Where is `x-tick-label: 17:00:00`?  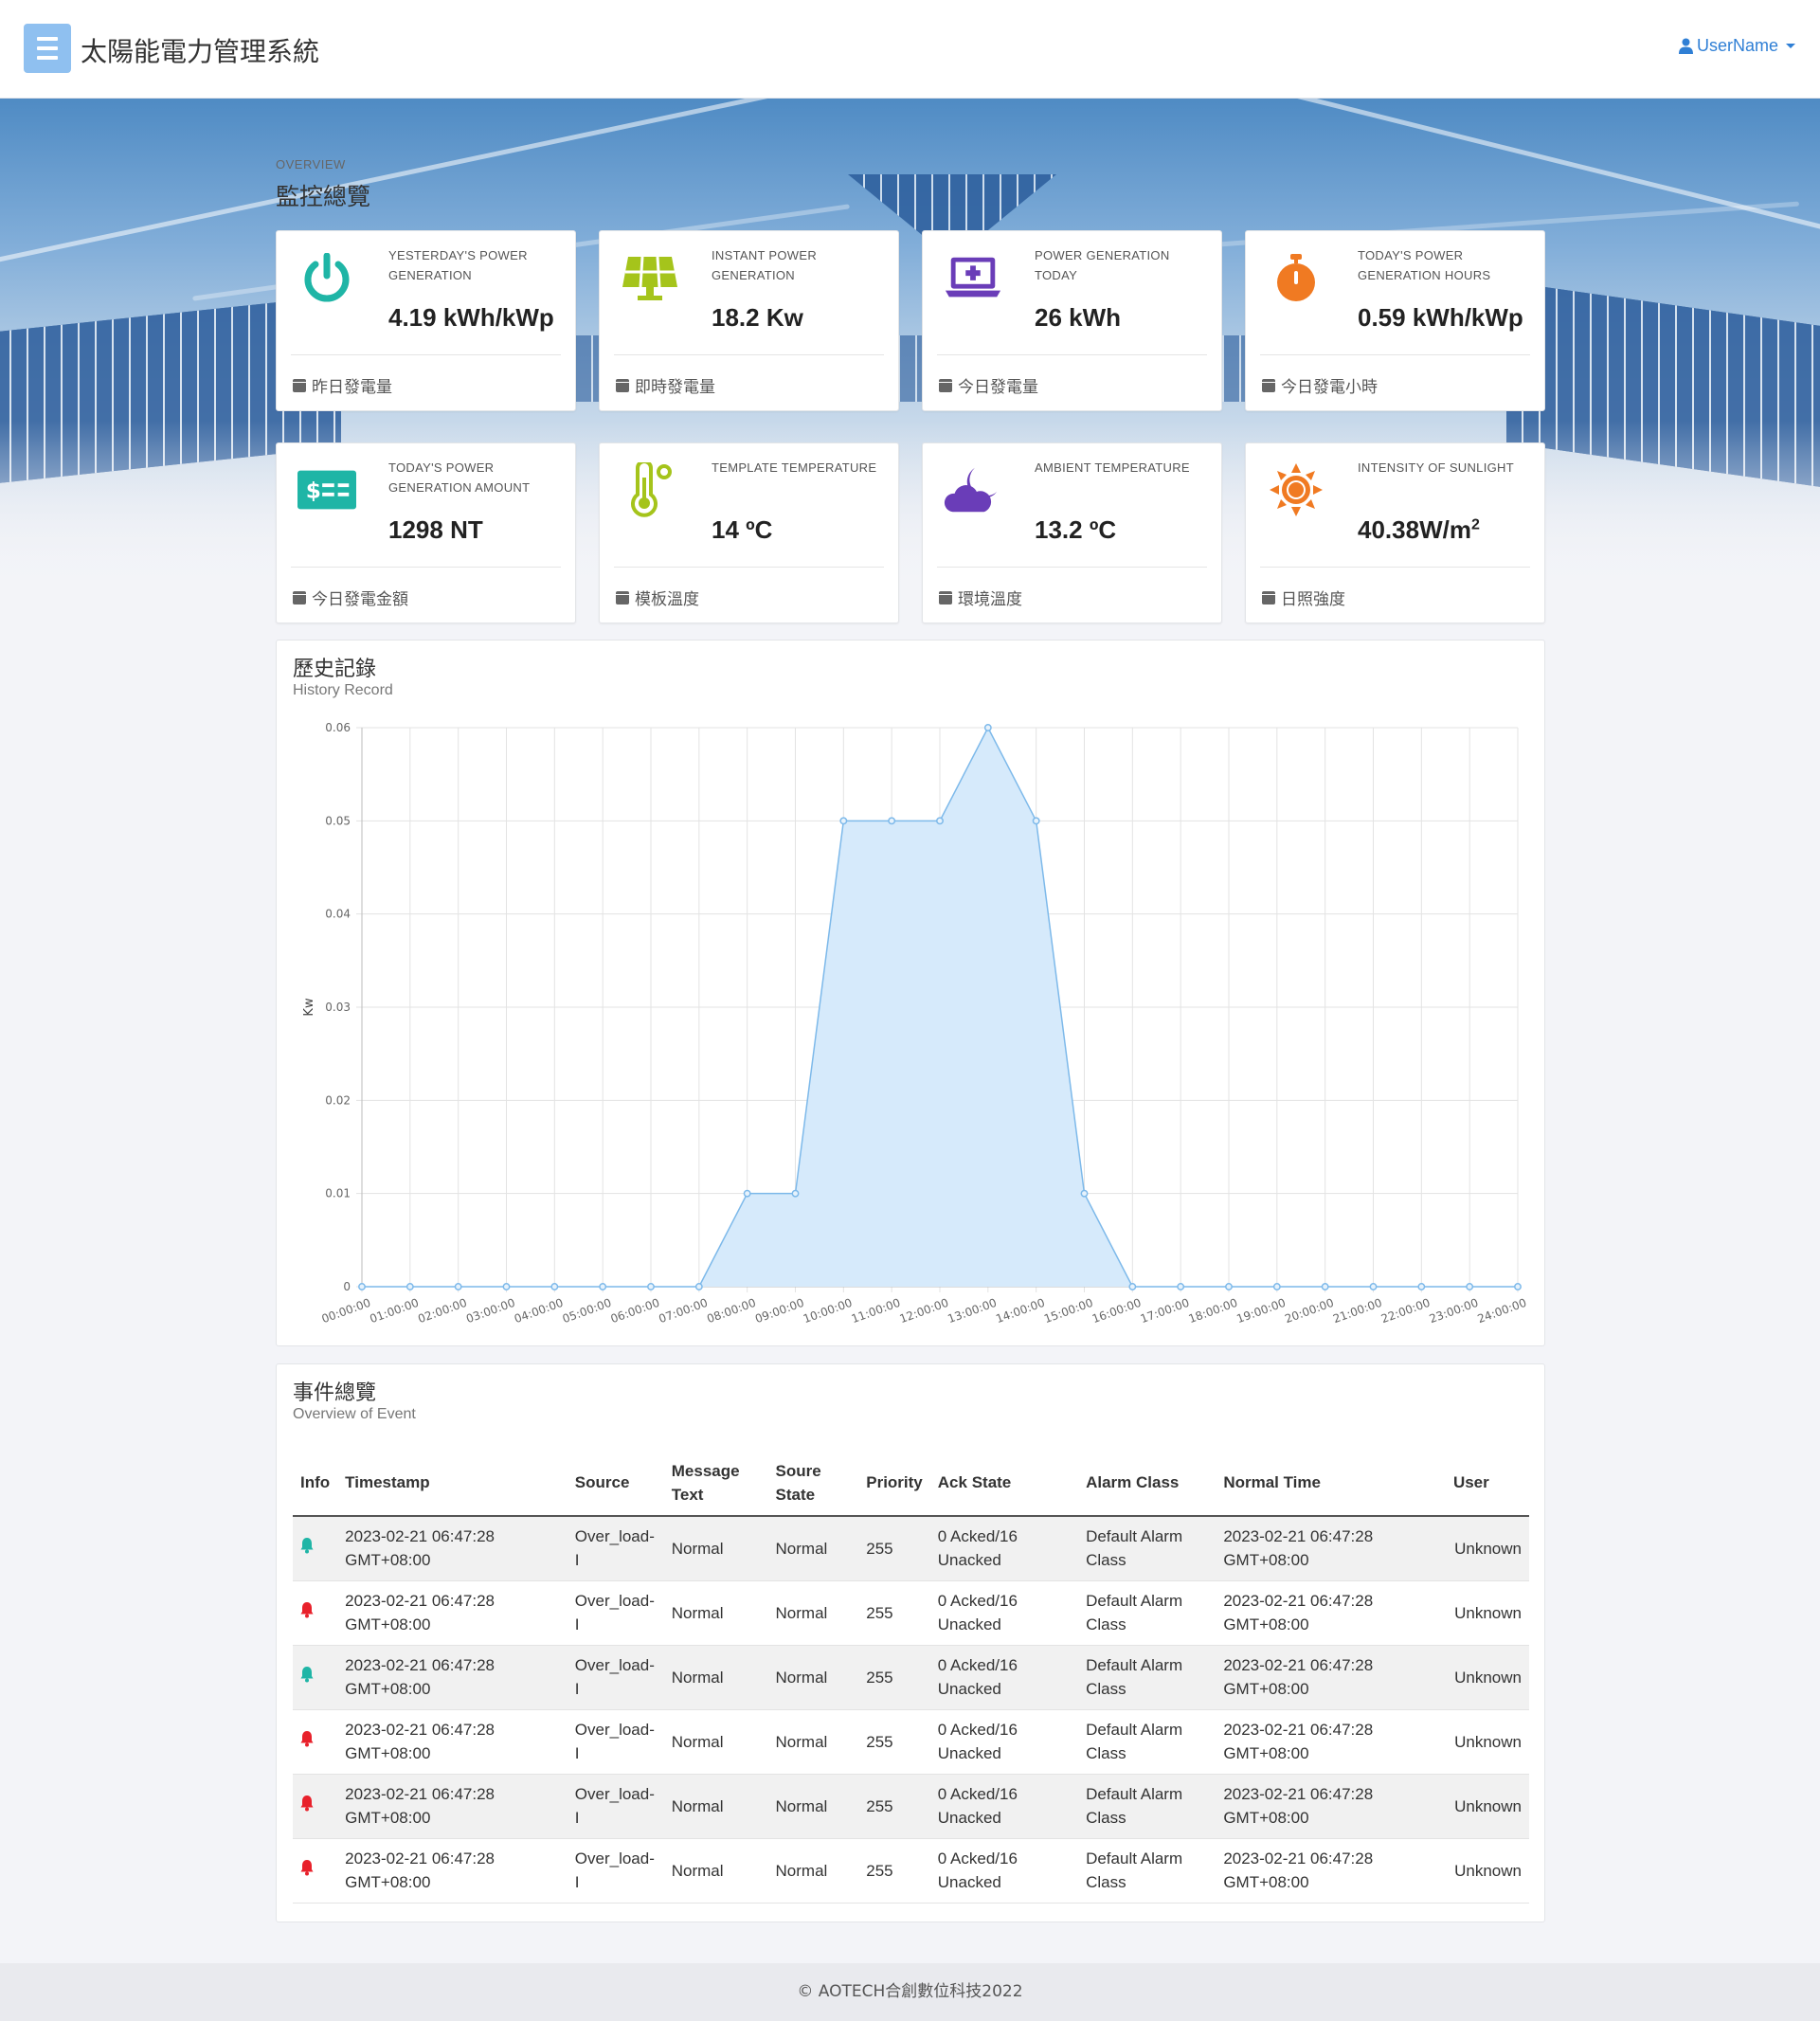
x-tick-label: 17:00:00 is located at coordinates (1165, 1311).